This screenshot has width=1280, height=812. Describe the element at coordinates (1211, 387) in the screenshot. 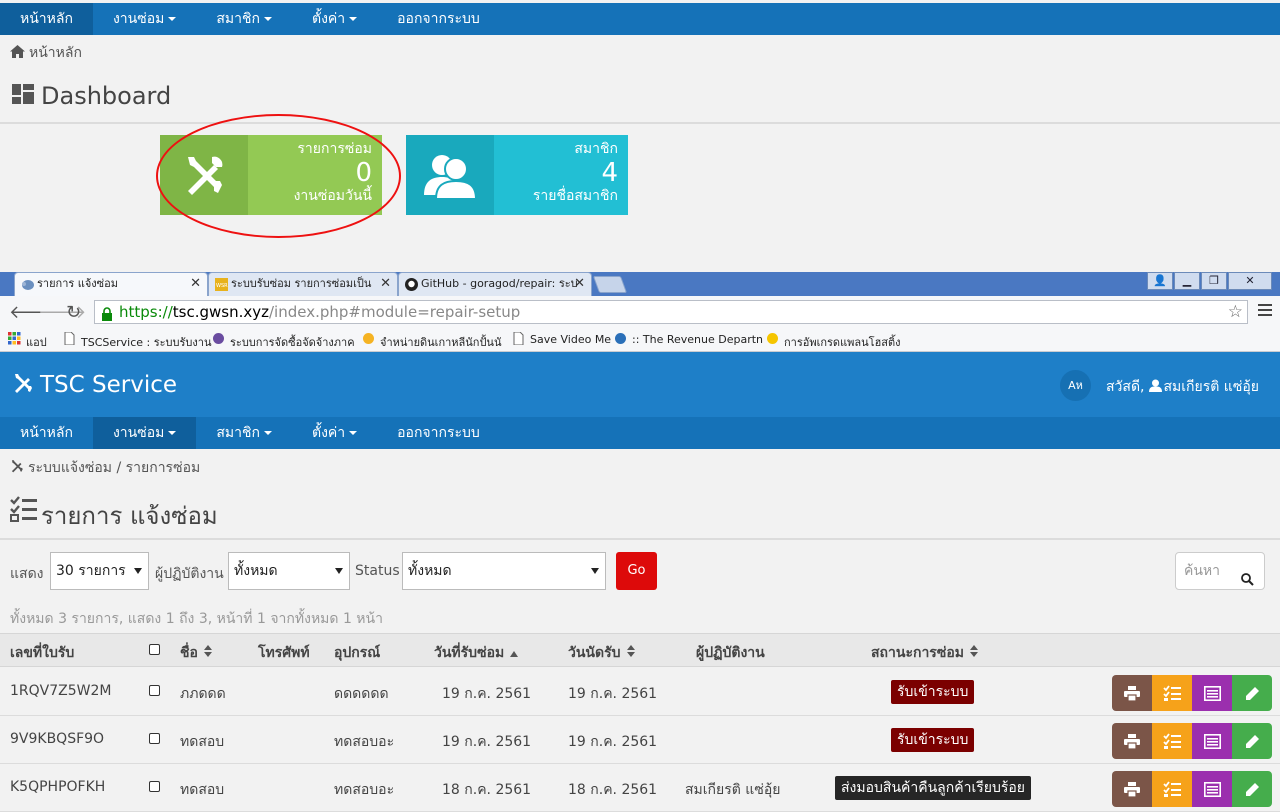

I see `user-name: สมเกียรติ แซ่อุ้ย` at that location.